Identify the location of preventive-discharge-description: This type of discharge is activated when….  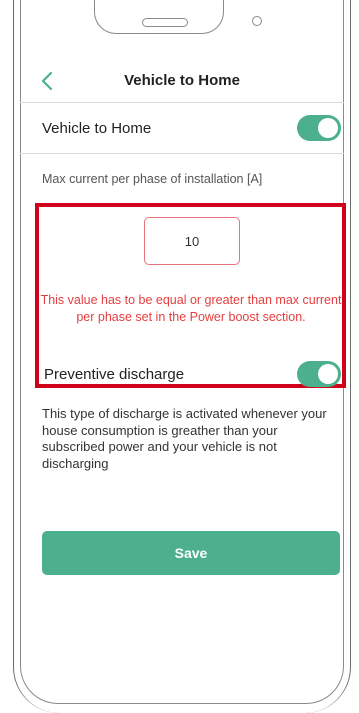
(184, 438).